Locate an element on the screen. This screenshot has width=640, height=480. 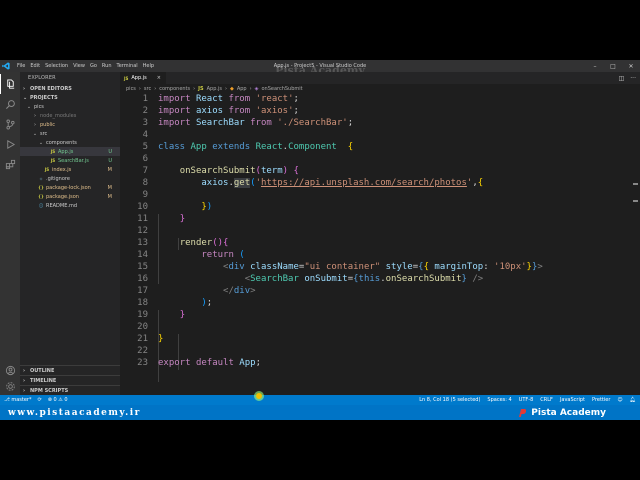
outline-section: › OUTLINE is located at coordinates (70, 370).